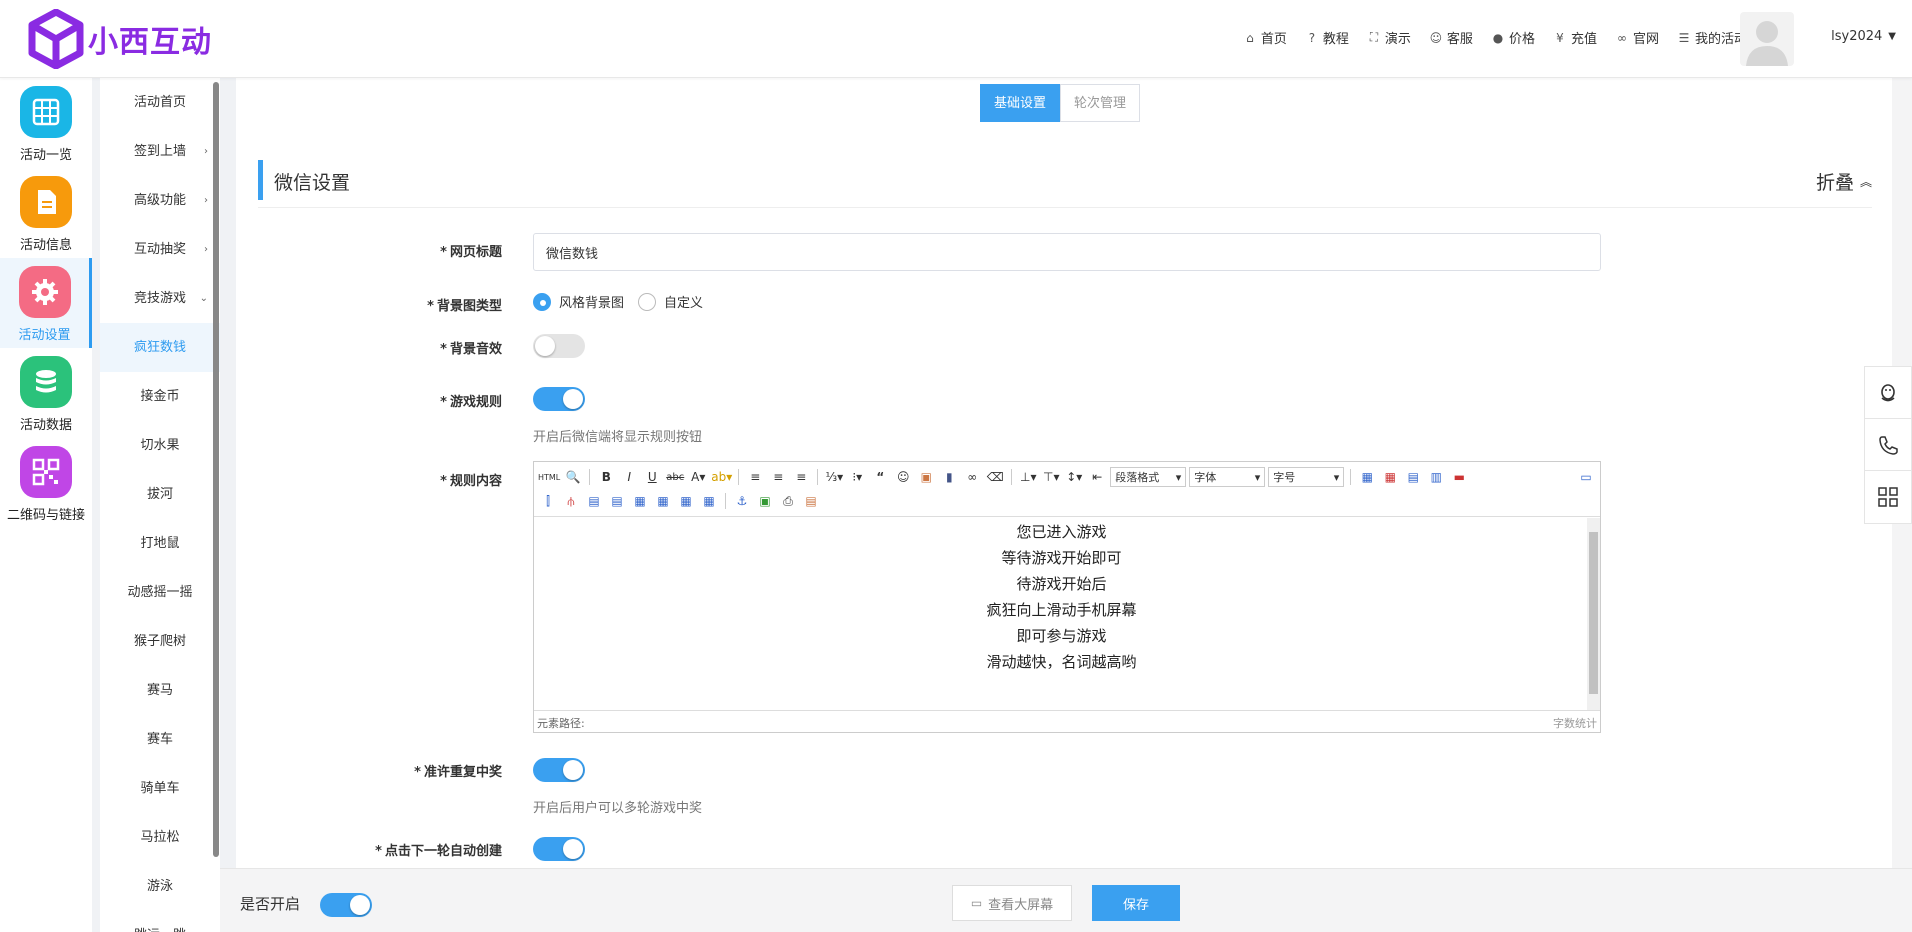  Describe the element at coordinates (1136, 903) in the screenshot. I see `save-button: 保存` at that location.